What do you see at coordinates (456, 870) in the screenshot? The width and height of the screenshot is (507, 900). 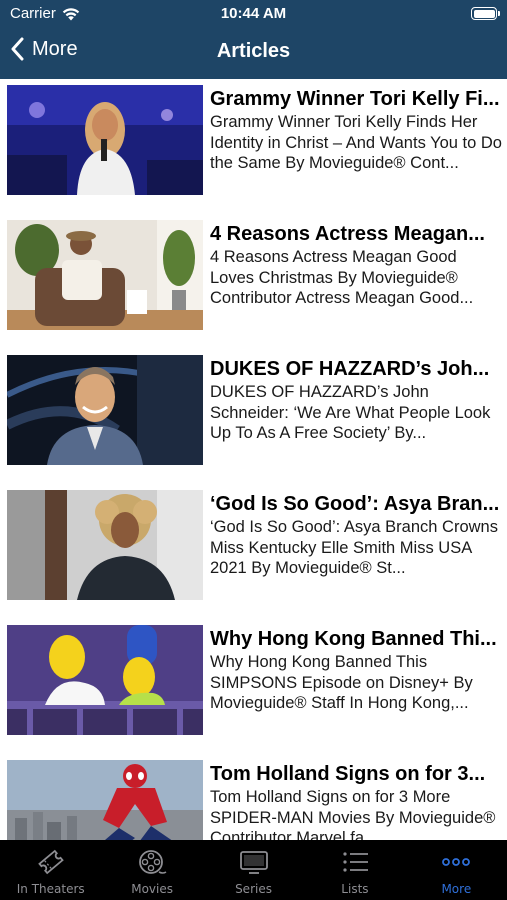 I see `tab-more: More` at bounding box center [456, 870].